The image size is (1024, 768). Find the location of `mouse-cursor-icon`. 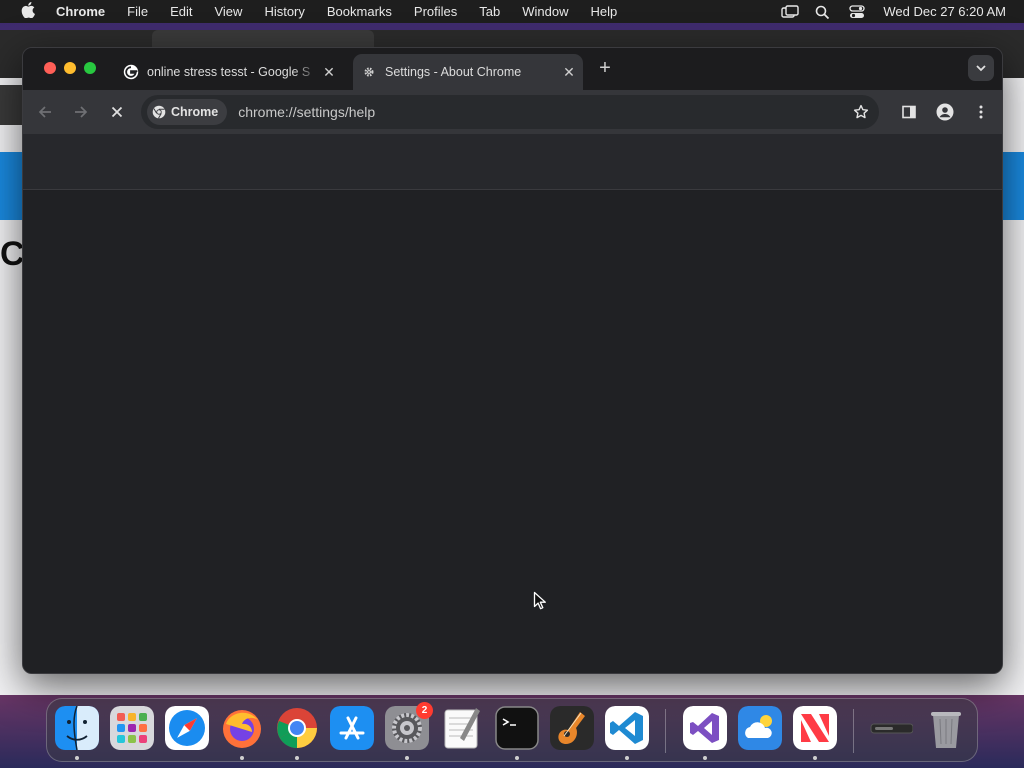

mouse-cursor-icon is located at coordinates (540, 601).